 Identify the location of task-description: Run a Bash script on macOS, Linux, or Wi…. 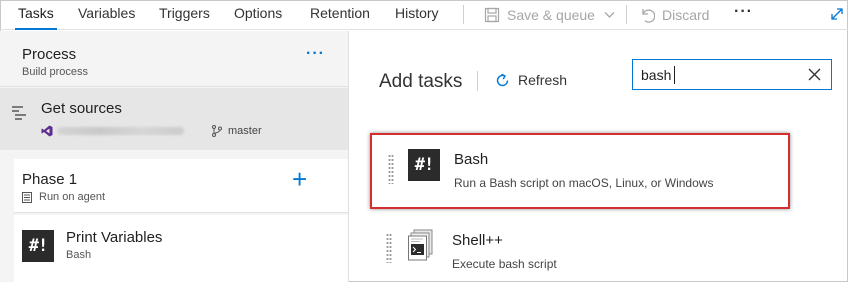
(584, 183).